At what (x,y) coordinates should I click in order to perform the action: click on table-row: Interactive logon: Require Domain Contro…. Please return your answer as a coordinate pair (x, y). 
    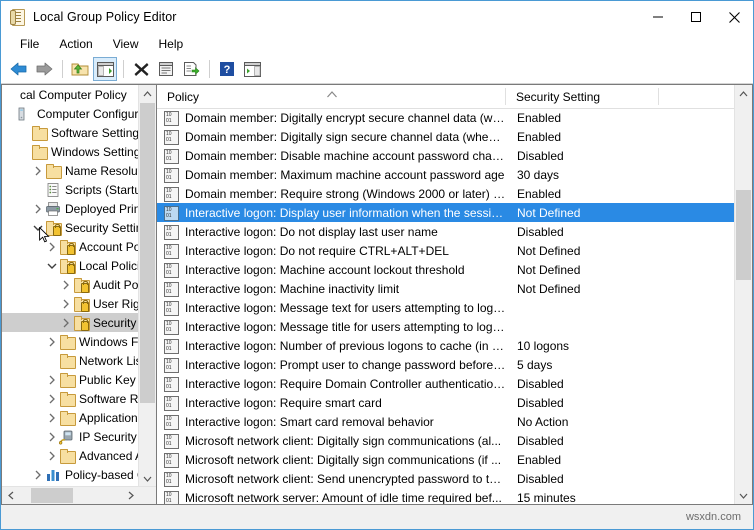
    Looking at the image, I should click on (446, 383).